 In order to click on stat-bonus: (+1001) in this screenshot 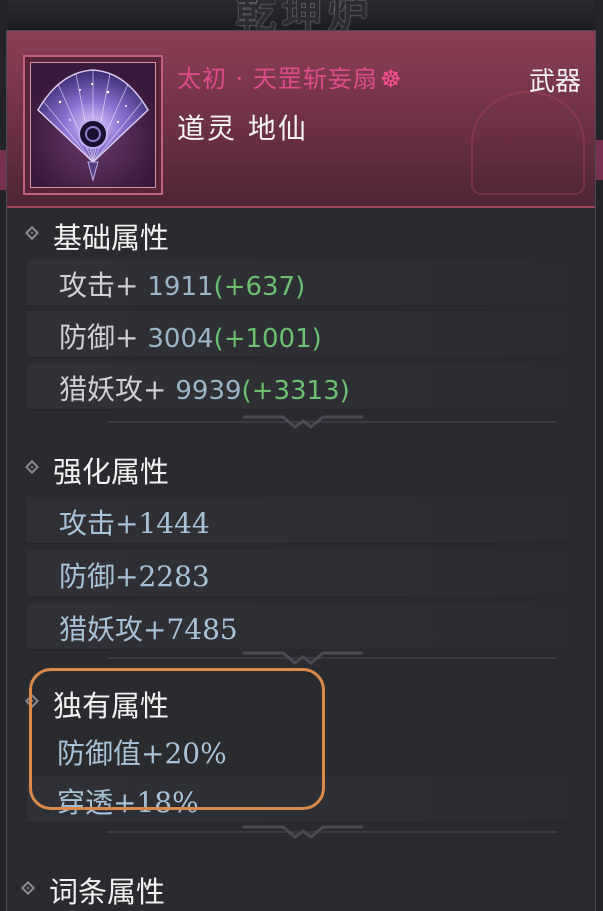, I will do `click(267, 339)`.